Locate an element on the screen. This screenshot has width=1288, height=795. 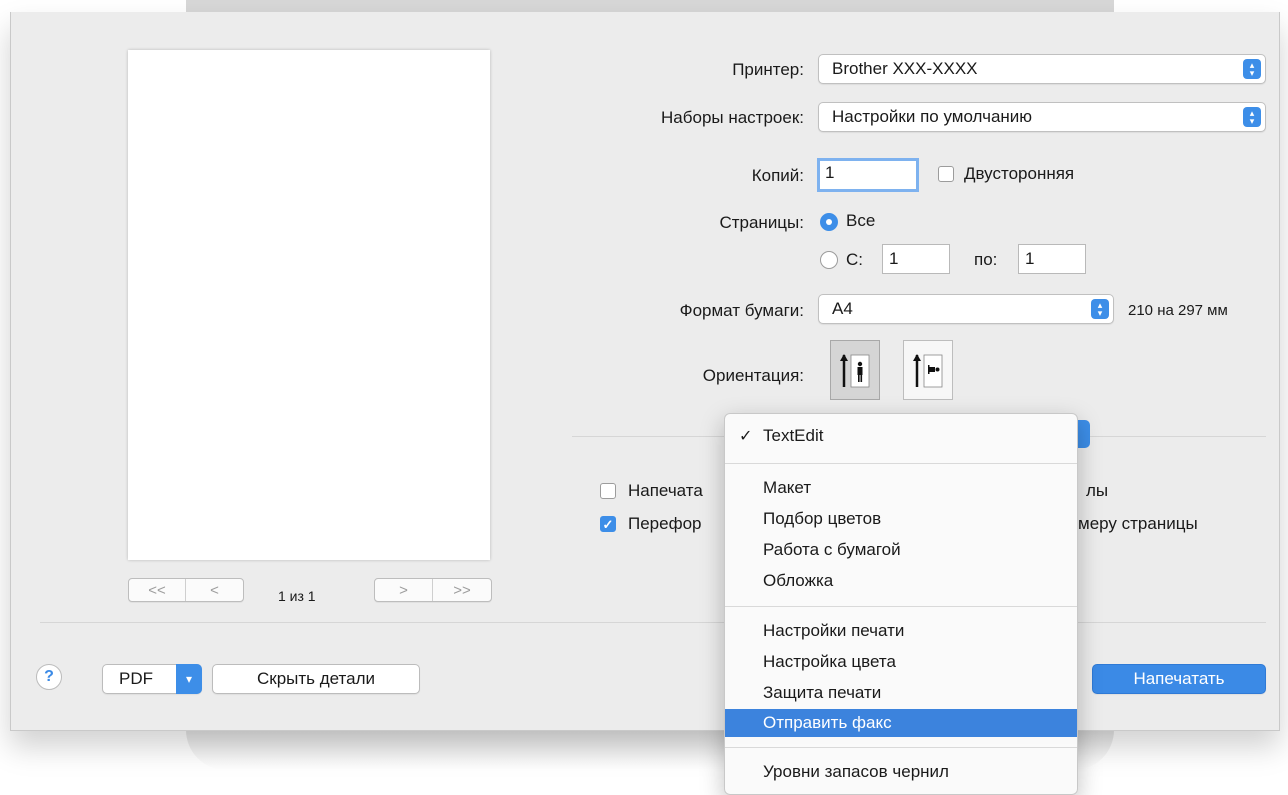
section-select-stepper is located at coordinates (1084, 434).